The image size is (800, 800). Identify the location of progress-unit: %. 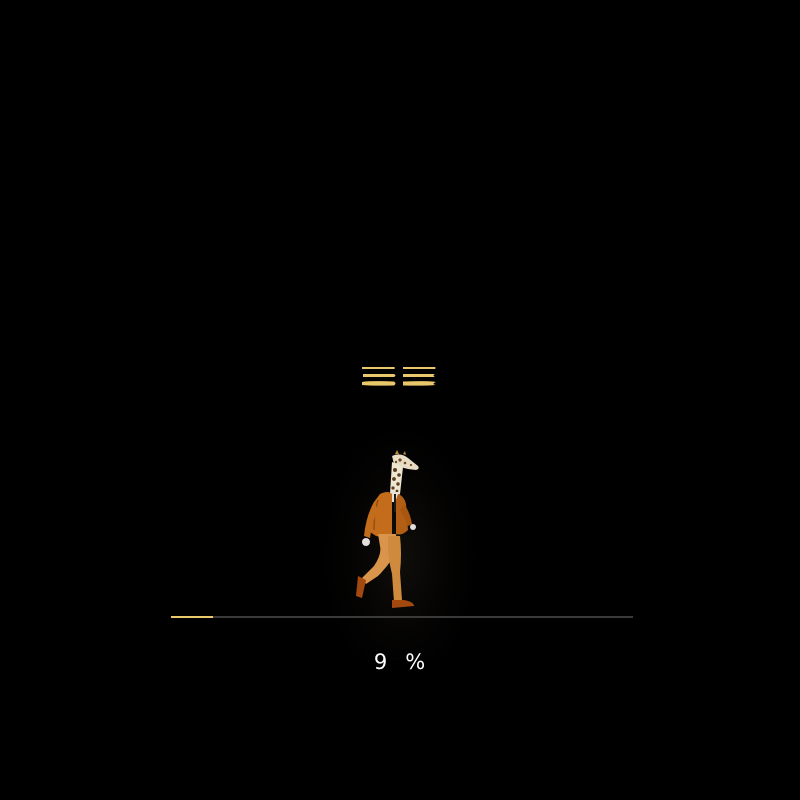
(416, 662).